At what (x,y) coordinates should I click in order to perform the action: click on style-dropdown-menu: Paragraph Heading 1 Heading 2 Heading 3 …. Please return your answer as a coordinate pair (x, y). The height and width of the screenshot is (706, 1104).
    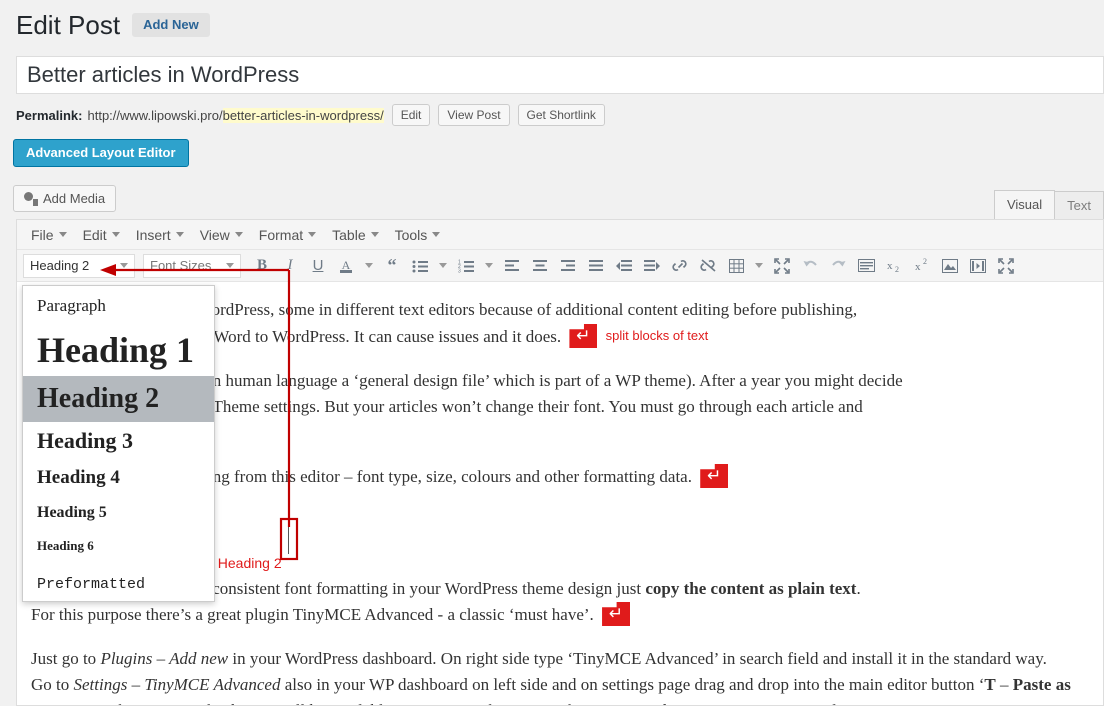
    Looking at the image, I should click on (118, 443).